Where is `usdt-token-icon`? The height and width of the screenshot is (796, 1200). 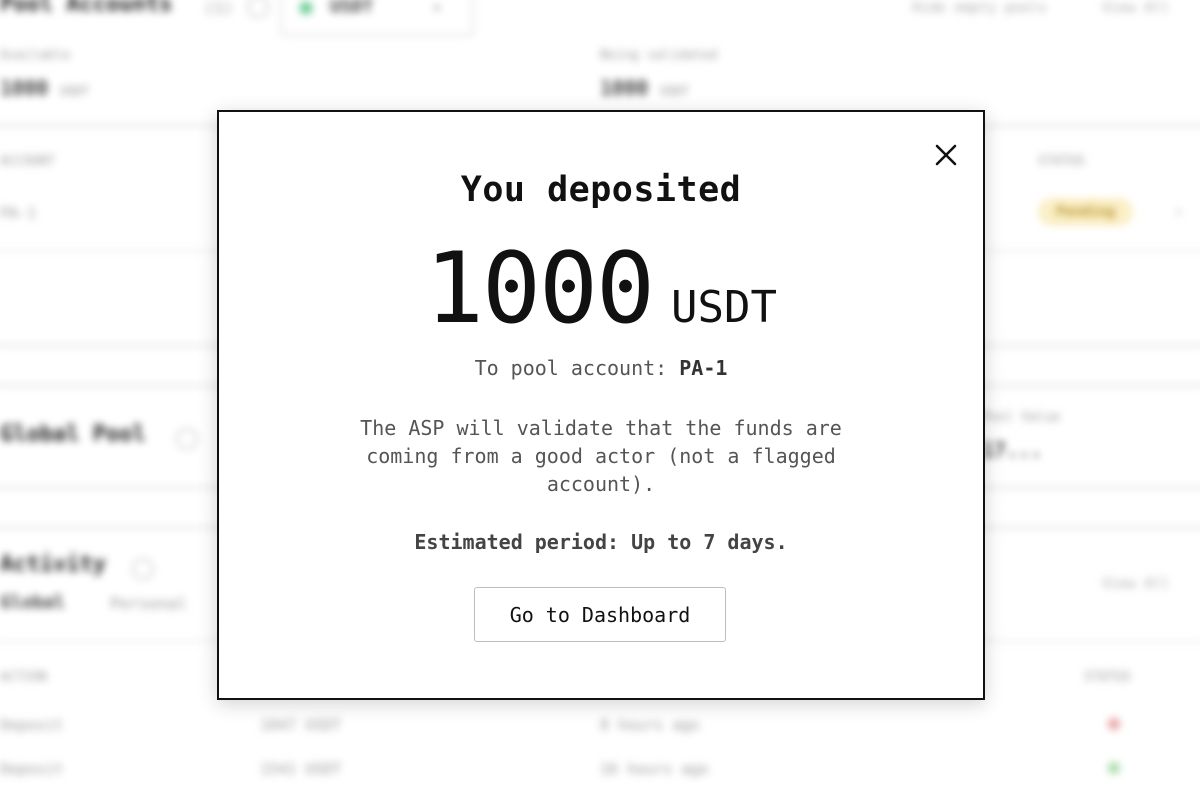 usdt-token-icon is located at coordinates (306, 8).